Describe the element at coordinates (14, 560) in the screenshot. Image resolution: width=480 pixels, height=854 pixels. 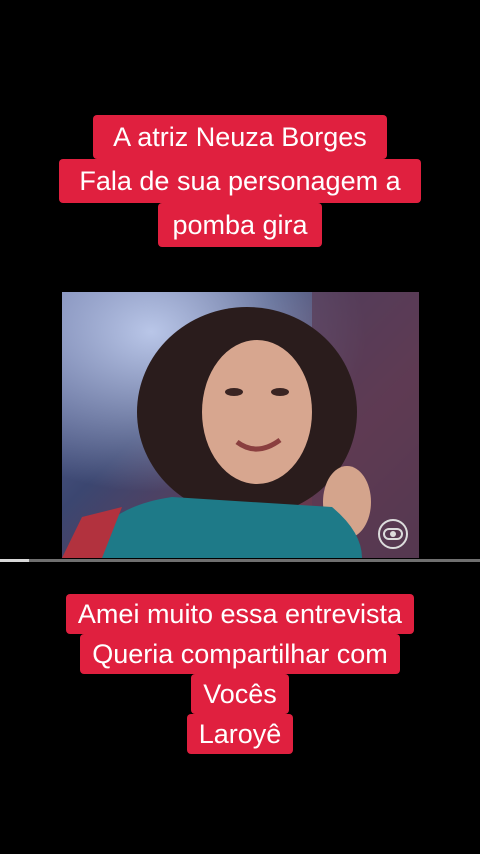
I see `video-progress-fill` at that location.